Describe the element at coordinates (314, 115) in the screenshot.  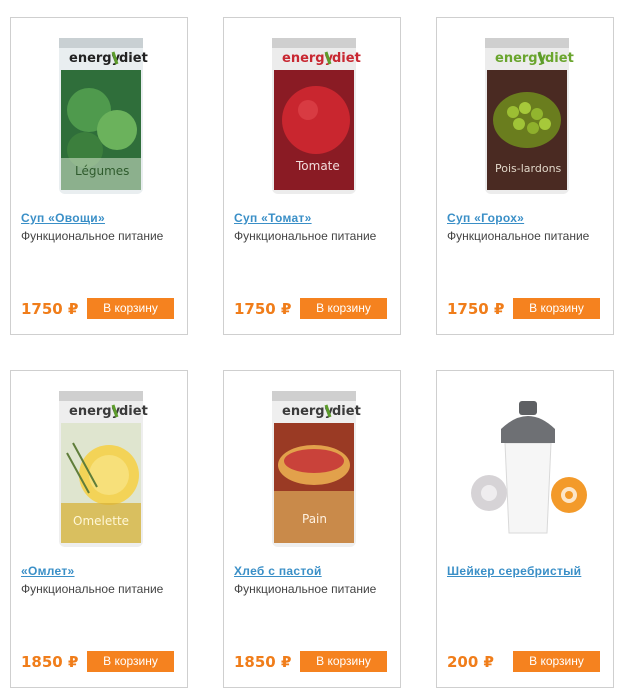
I see `product-image-tomate: energy diet Tomate` at that location.